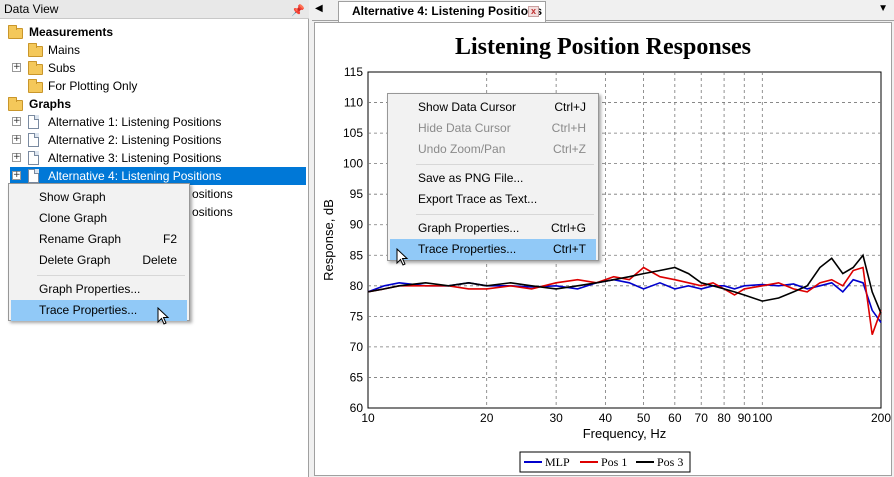  I want to click on tree-item-label: For Plotting Only, so click(93, 86).